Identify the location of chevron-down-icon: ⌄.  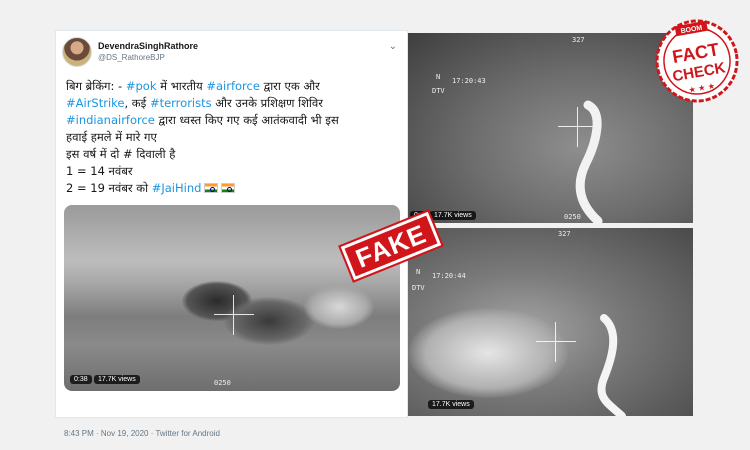
(393, 46).